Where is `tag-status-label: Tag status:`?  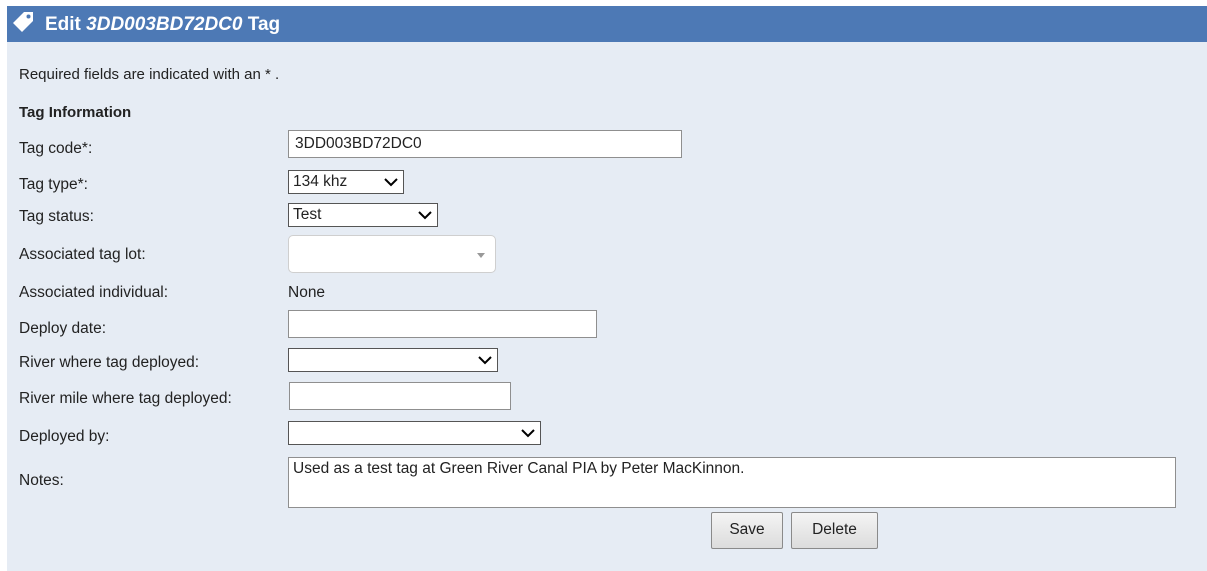
tag-status-label: Tag status: is located at coordinates (56, 216).